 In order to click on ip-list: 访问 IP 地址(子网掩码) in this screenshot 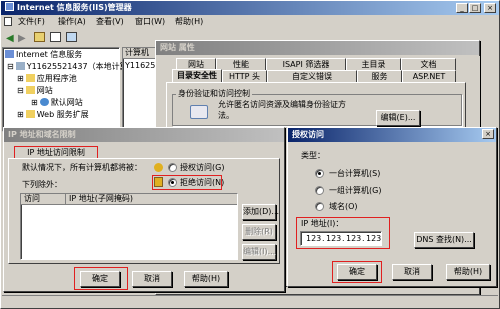, I will do `click(129, 226)`.